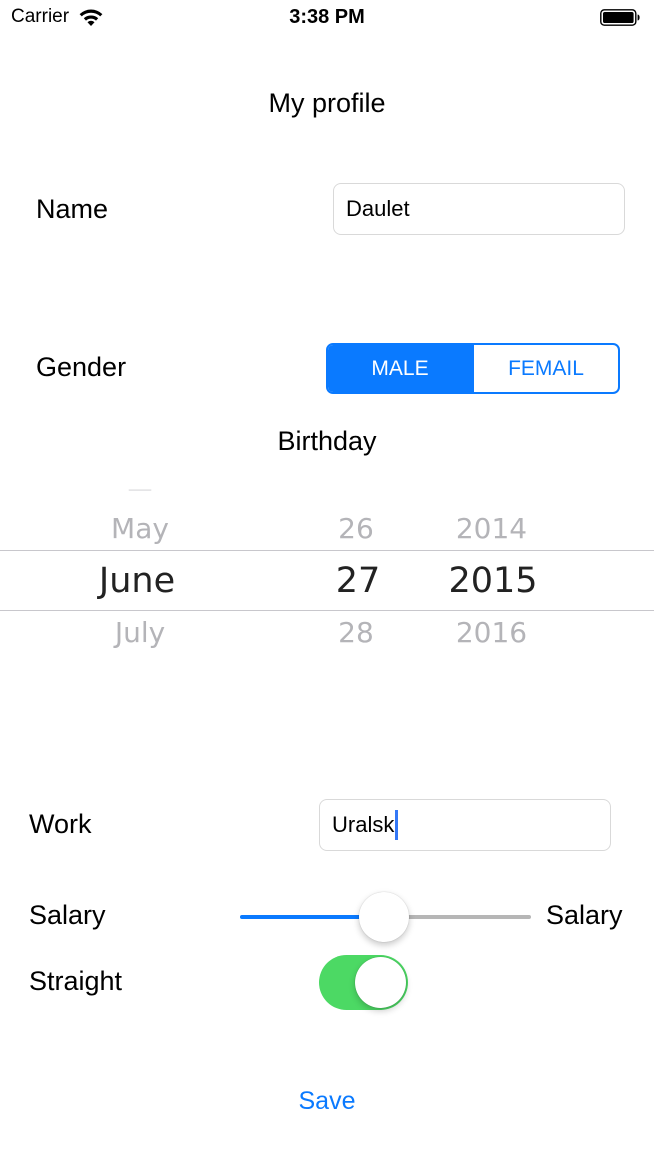 The image size is (654, 1163). What do you see at coordinates (327, 103) in the screenshot?
I see `page-title: My profile` at bounding box center [327, 103].